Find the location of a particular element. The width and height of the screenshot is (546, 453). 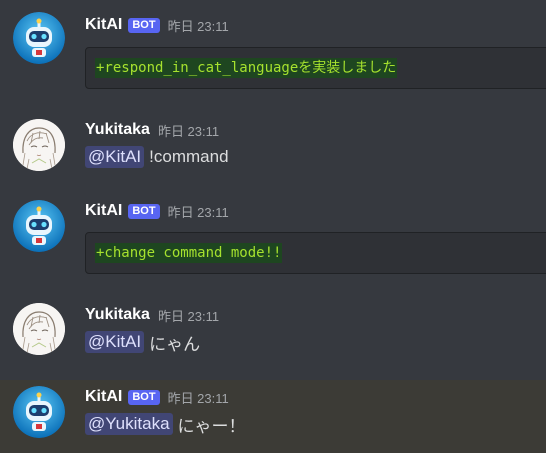

user-mention: @Yukitaka is located at coordinates (129, 424).